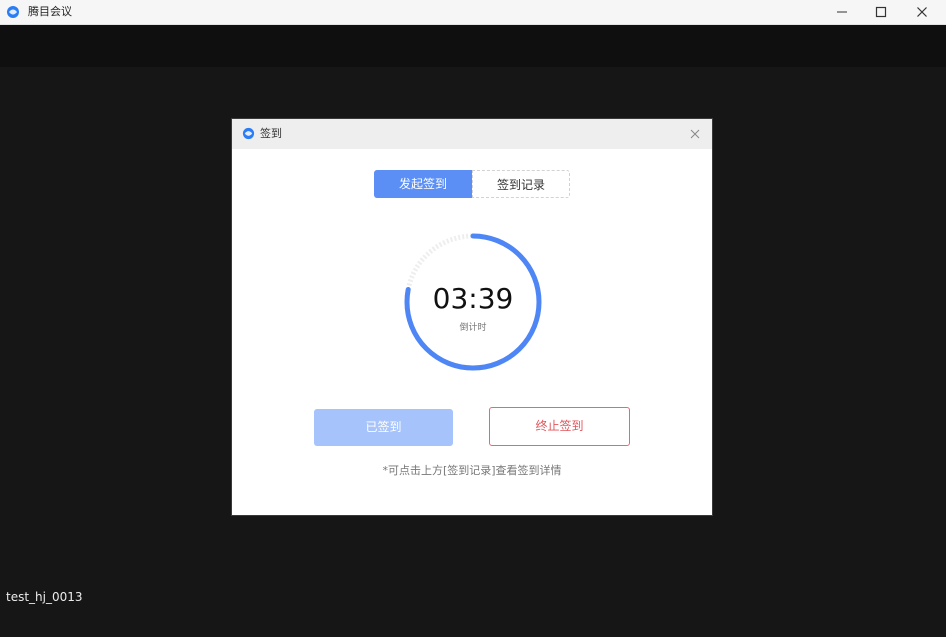 The image size is (946, 637). I want to click on close-window-button, so click(922, 12).